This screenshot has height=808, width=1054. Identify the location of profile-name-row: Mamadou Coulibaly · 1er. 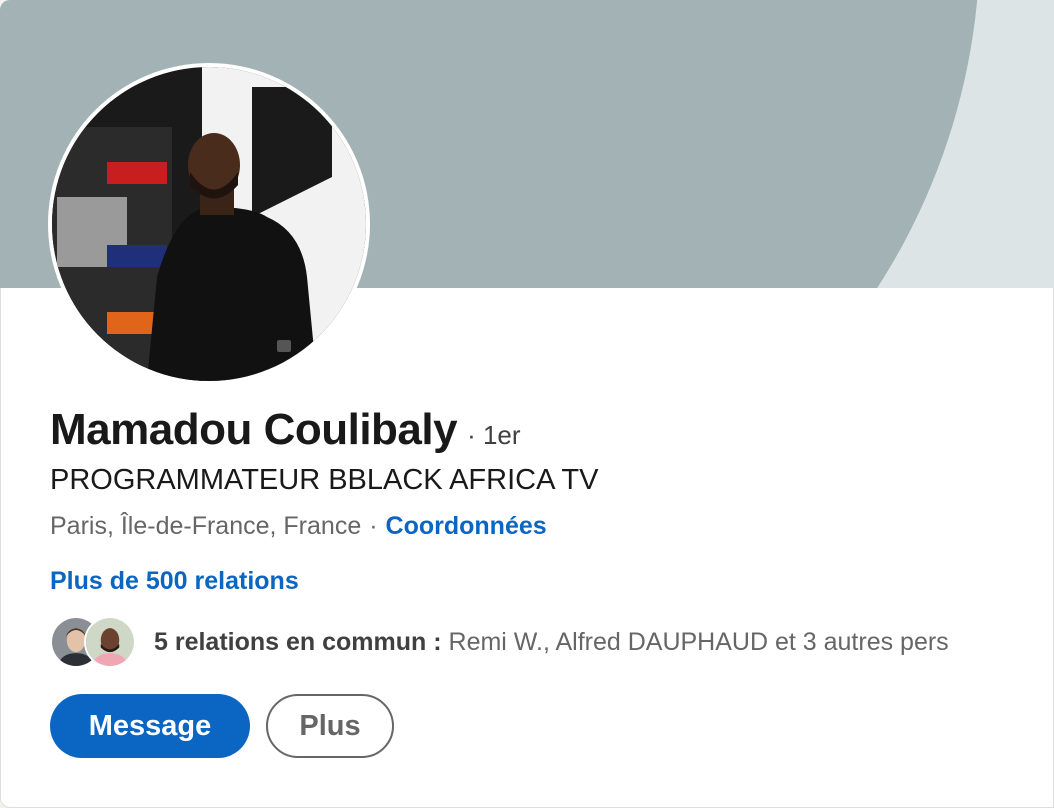
(285, 430).